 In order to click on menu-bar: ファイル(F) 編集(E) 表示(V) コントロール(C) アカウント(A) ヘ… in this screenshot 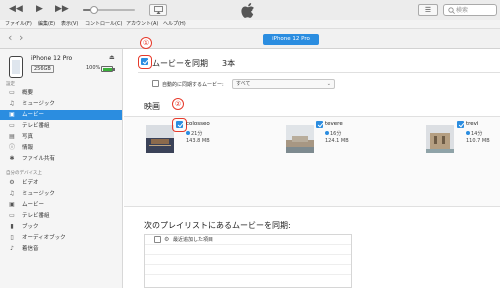, I will do `click(250, 24)`.